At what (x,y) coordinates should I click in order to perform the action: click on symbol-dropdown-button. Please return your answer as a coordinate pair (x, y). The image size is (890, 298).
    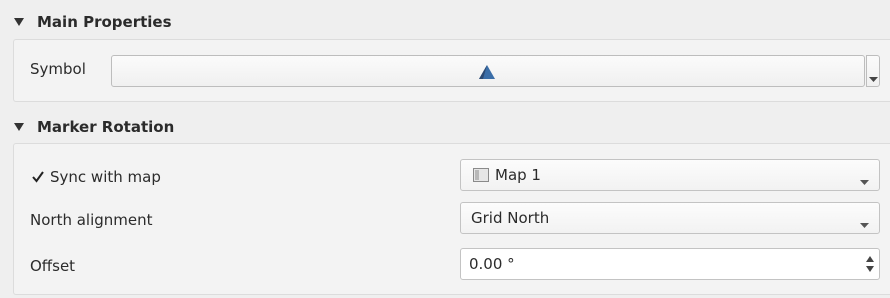
    Looking at the image, I should click on (873, 71).